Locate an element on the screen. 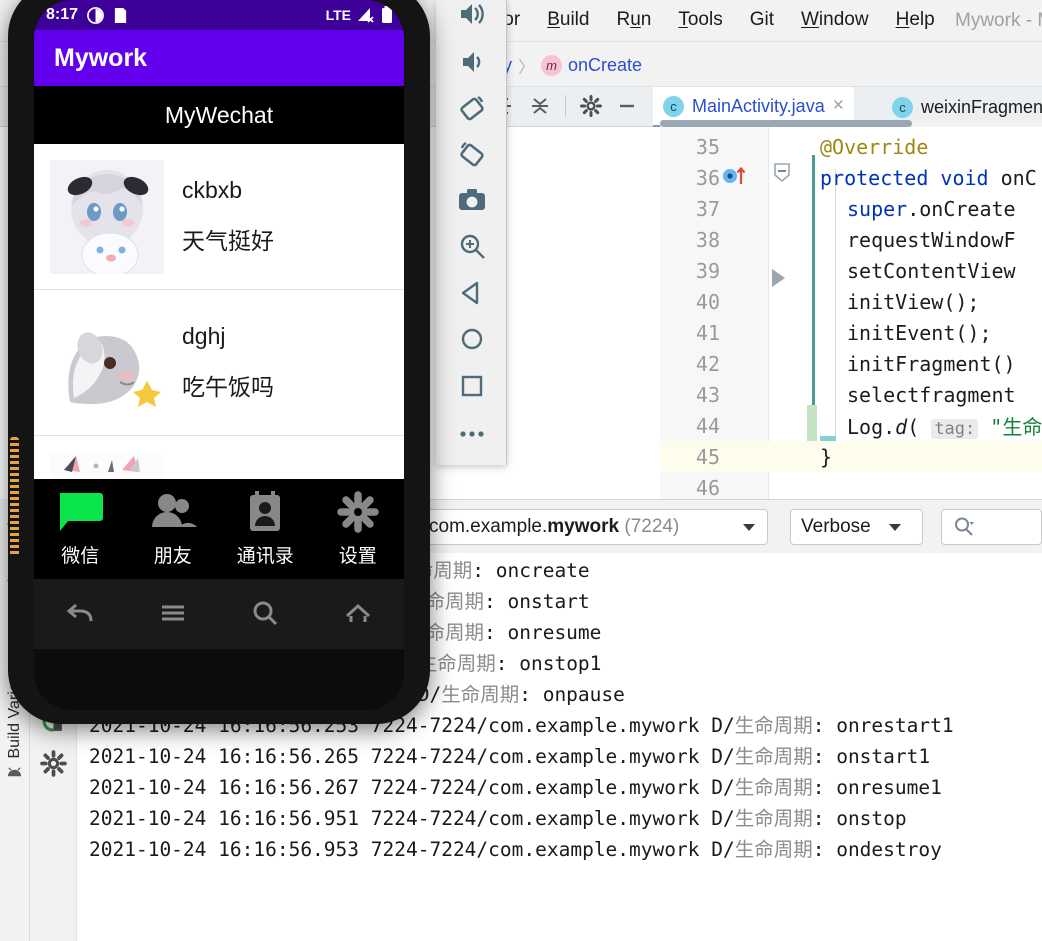  chat-bubble-icon is located at coordinates (82, 511).